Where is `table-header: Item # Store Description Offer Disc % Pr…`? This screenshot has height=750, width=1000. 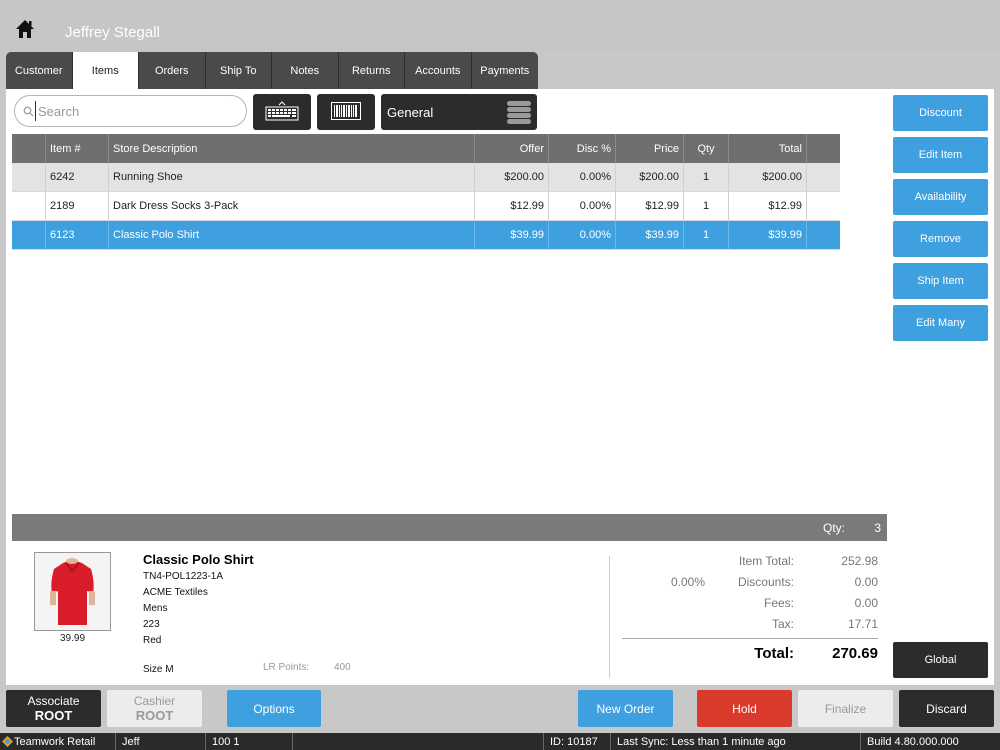
table-header: Item # Store Description Offer Disc % Pr… is located at coordinates (426, 148).